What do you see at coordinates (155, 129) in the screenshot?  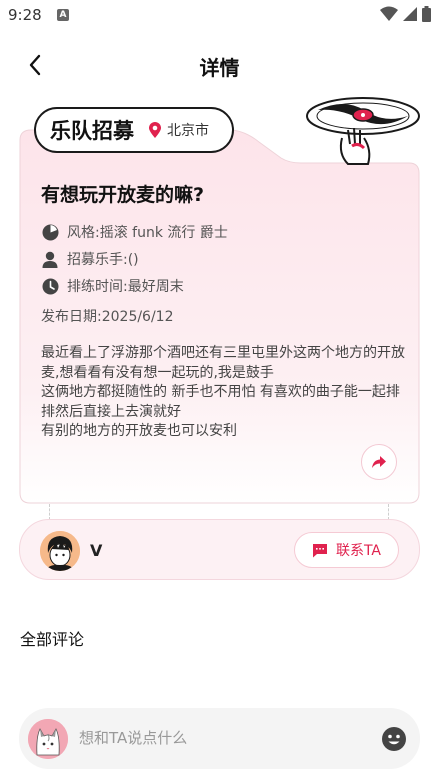 I see `location-pin-icon` at bounding box center [155, 129].